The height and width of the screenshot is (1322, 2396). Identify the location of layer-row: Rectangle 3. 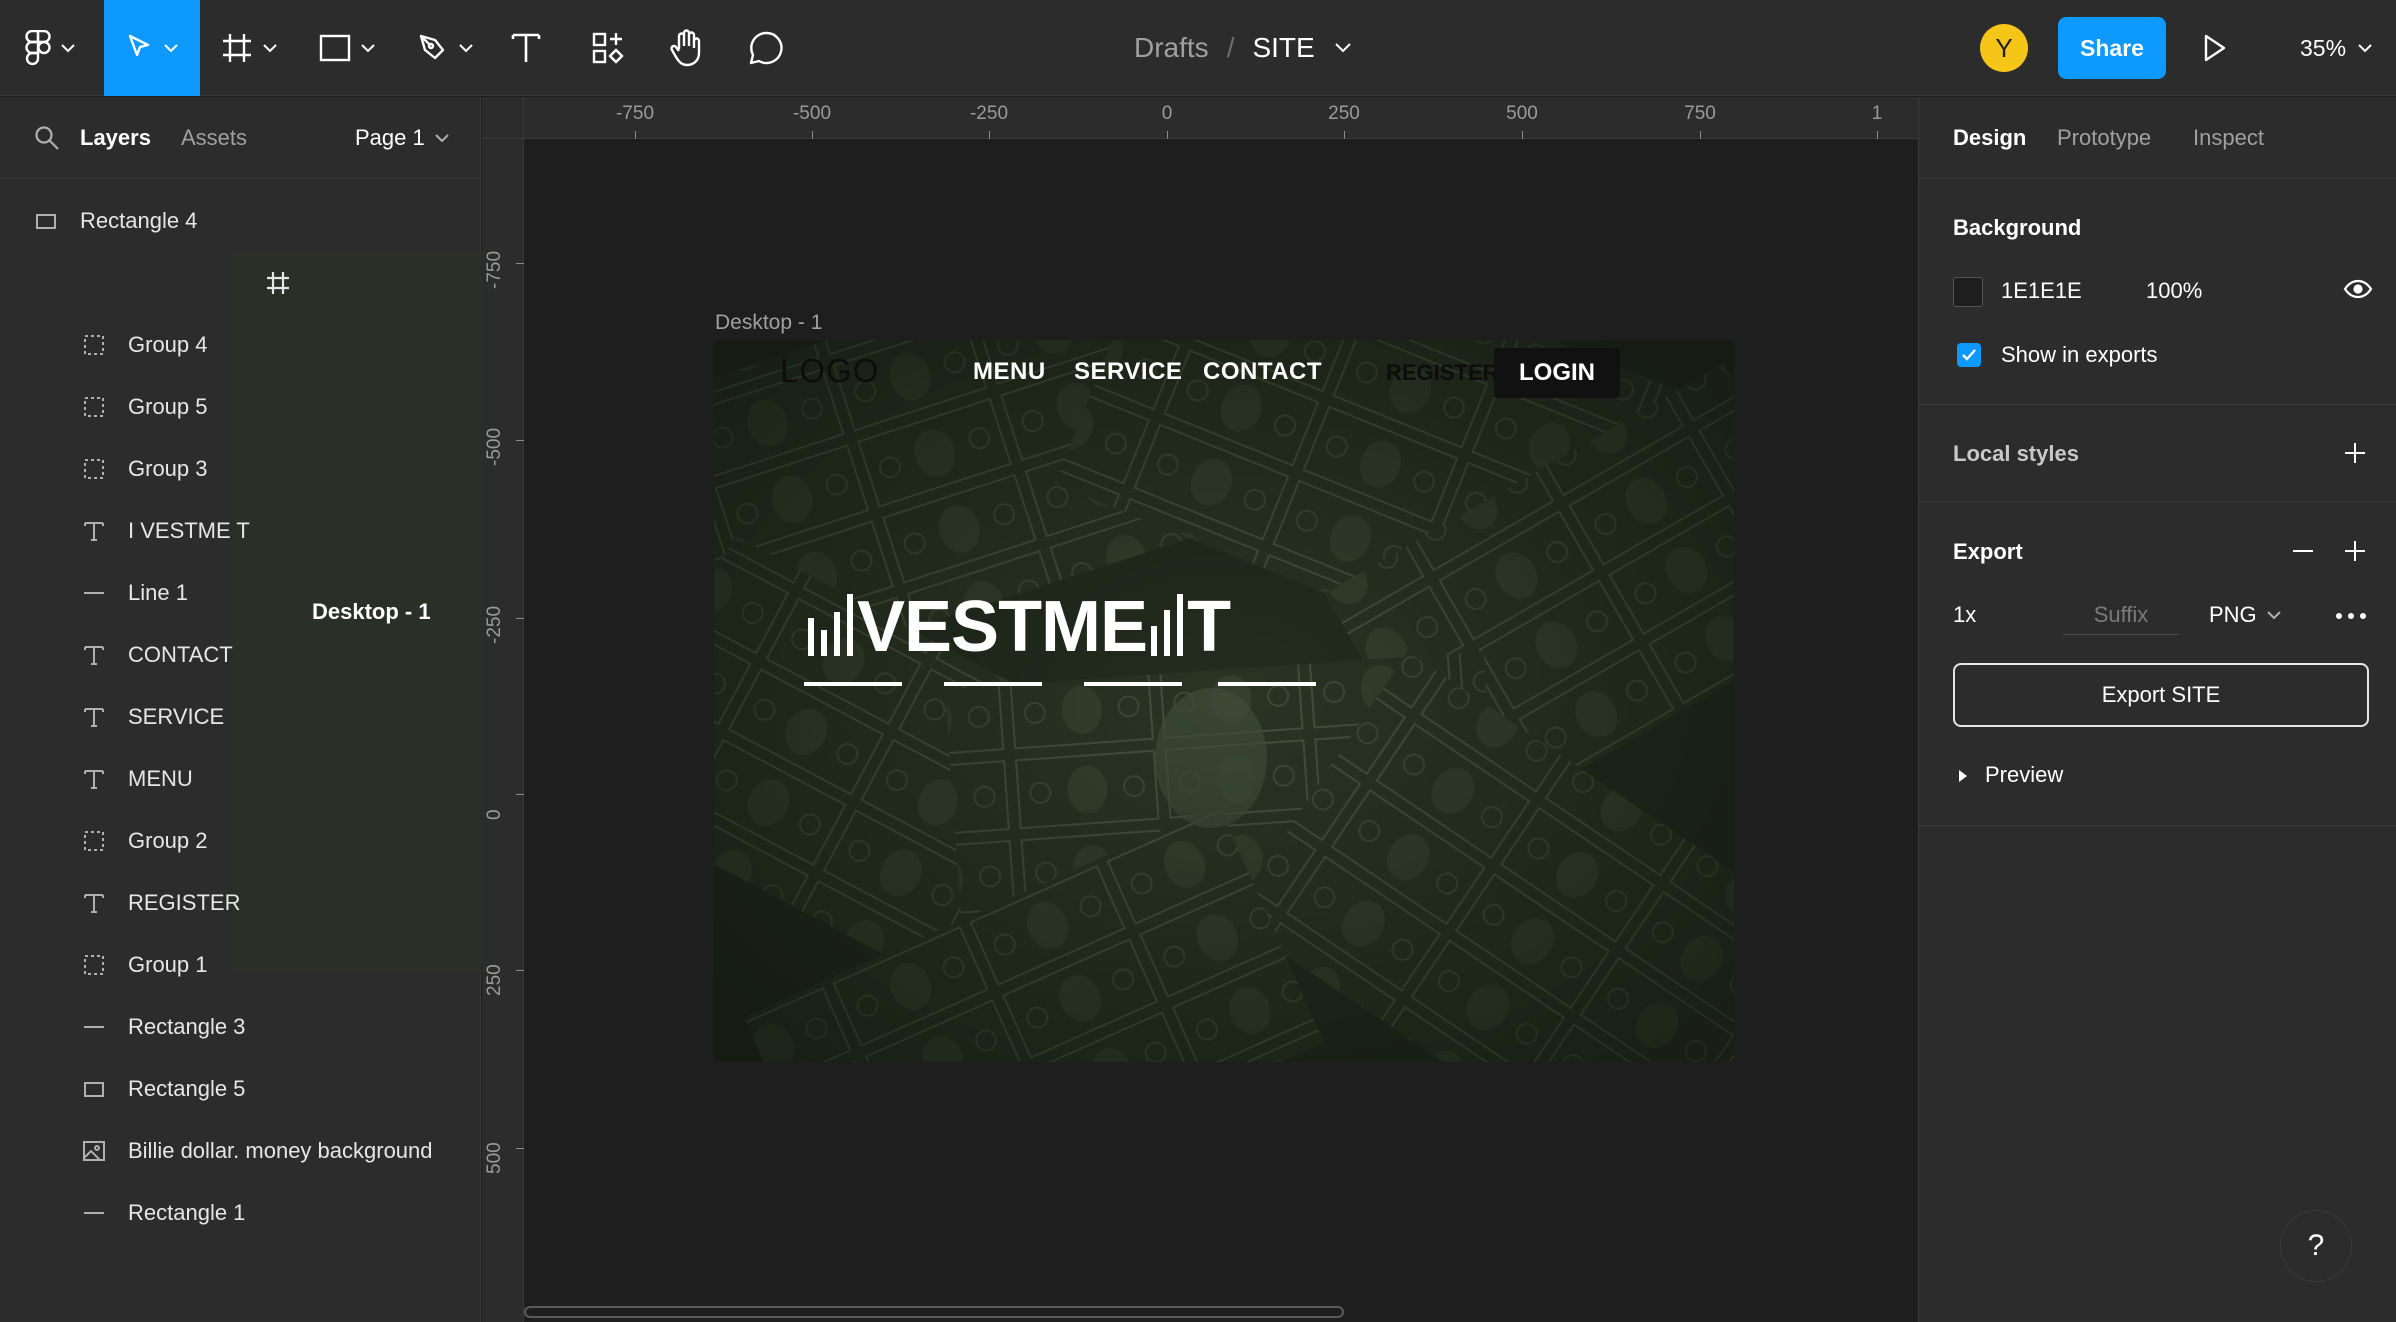
(240, 1027).